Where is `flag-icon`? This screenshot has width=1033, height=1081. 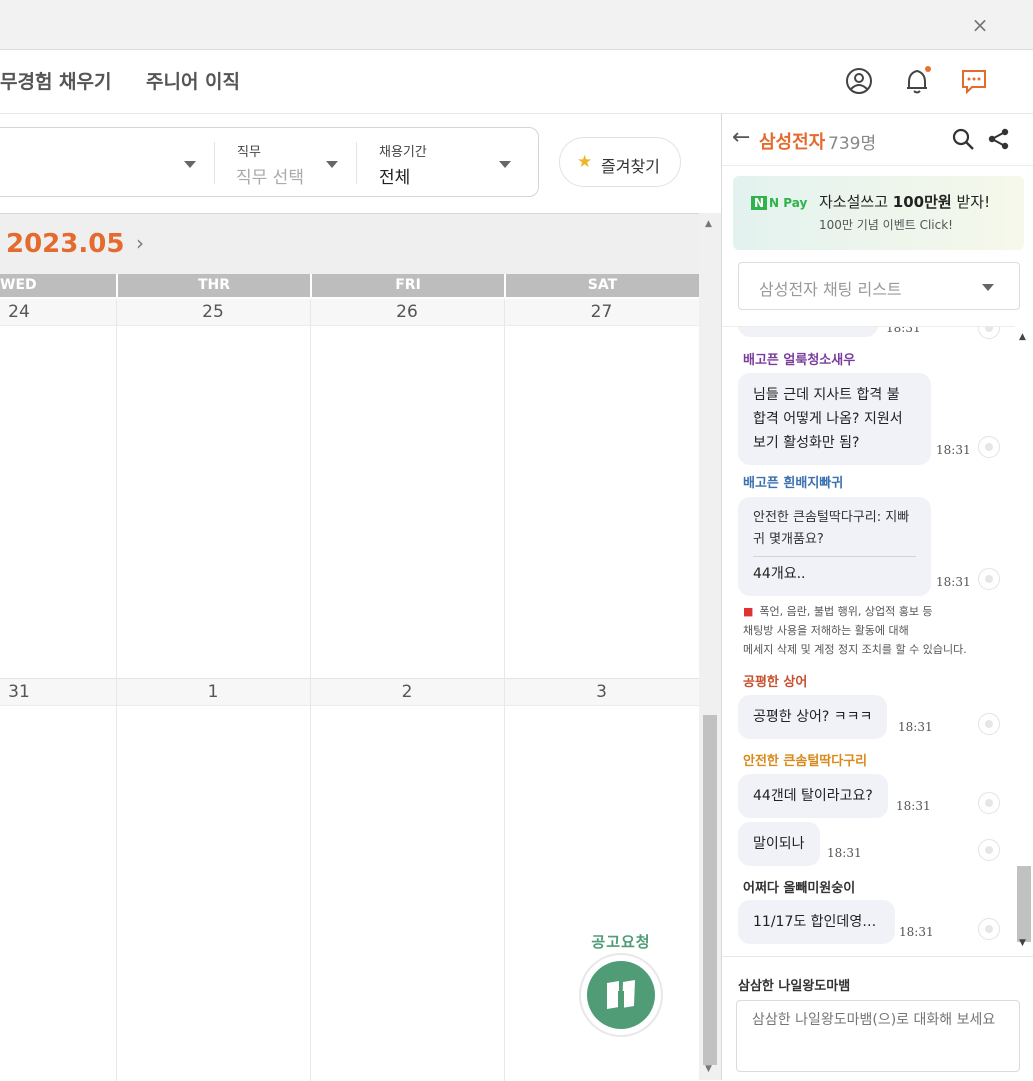 flag-icon is located at coordinates (621, 995).